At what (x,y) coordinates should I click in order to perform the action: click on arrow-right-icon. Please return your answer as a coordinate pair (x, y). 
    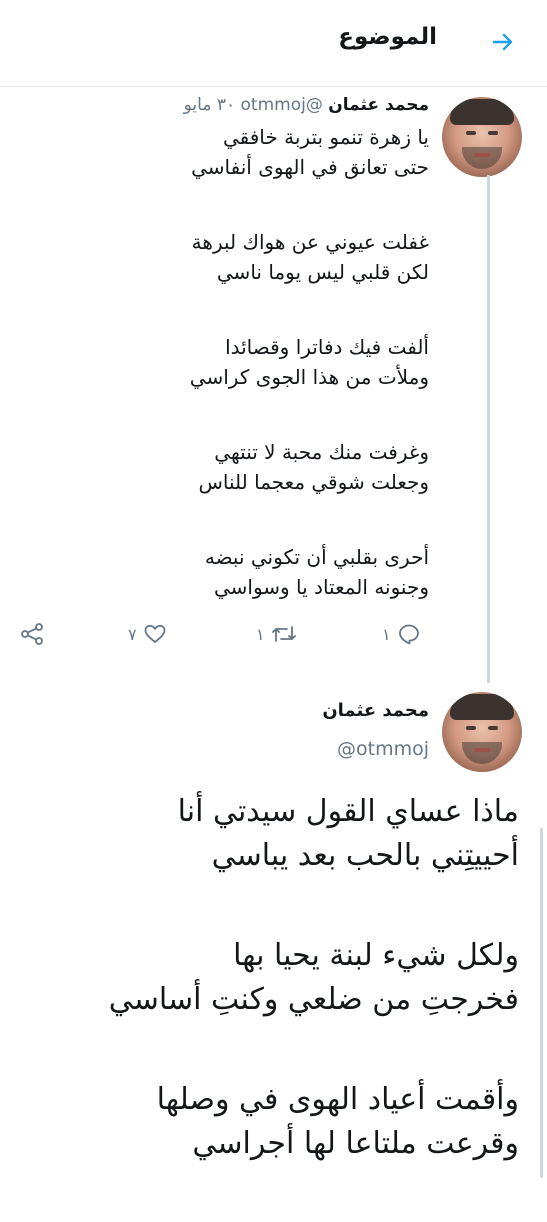
    Looking at the image, I should click on (502, 42).